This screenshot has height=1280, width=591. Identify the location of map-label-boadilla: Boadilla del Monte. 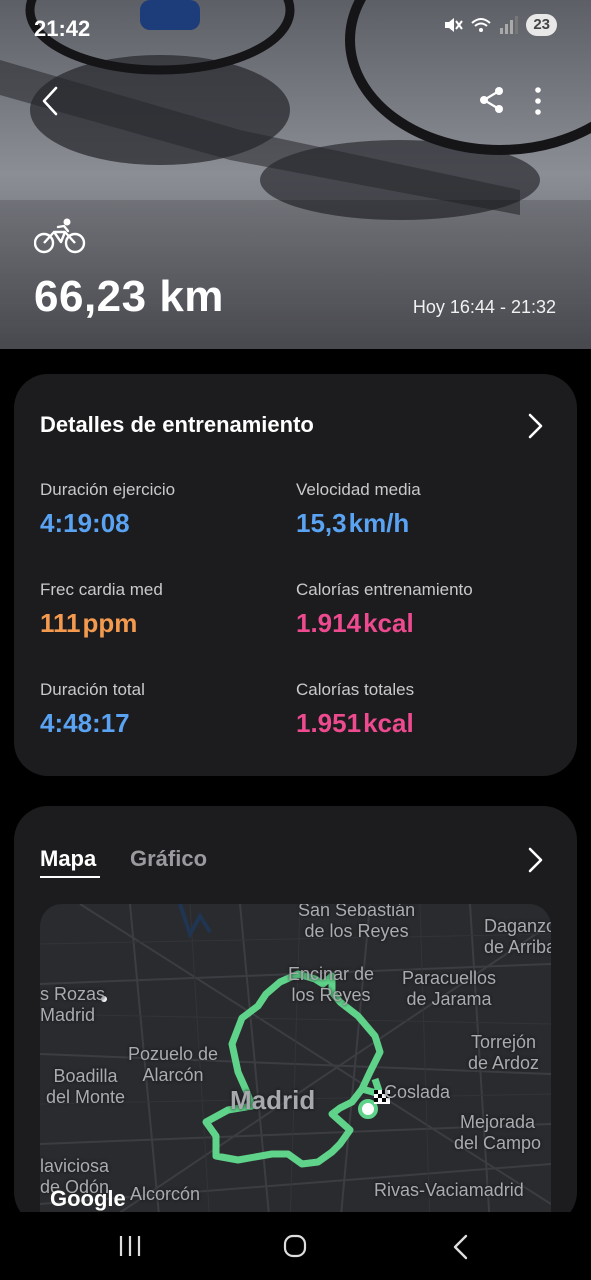
(86, 1086).